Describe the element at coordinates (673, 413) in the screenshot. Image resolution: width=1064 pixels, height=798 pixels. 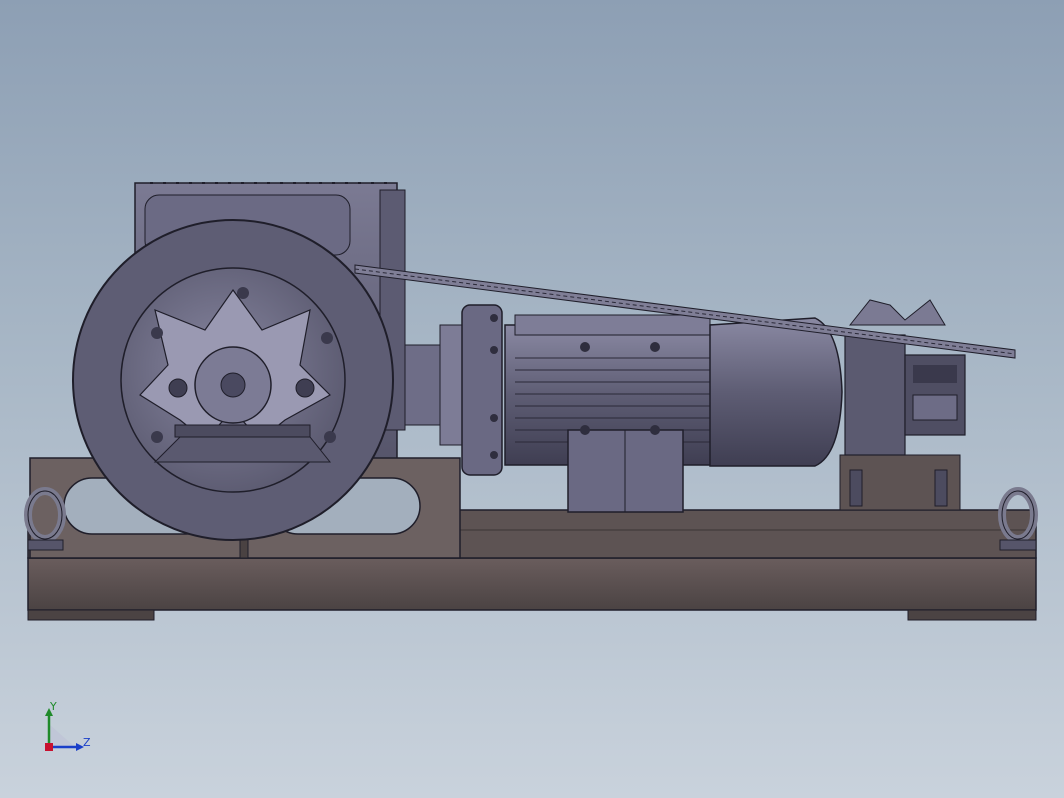
I see `electric-motor` at that location.